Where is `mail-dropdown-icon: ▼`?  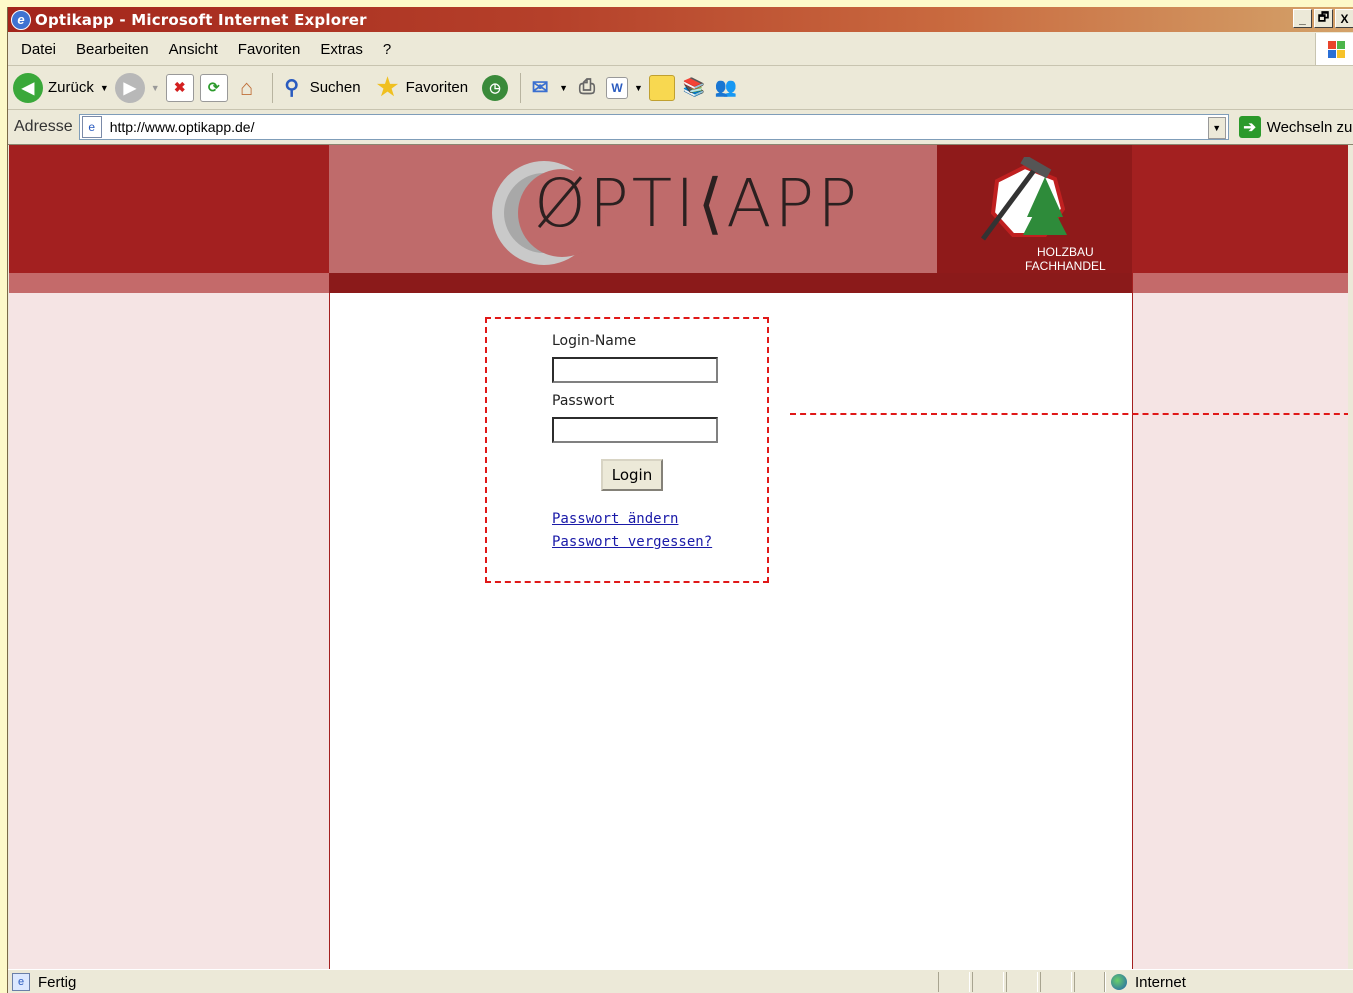 mail-dropdown-icon: ▼ is located at coordinates (563, 88).